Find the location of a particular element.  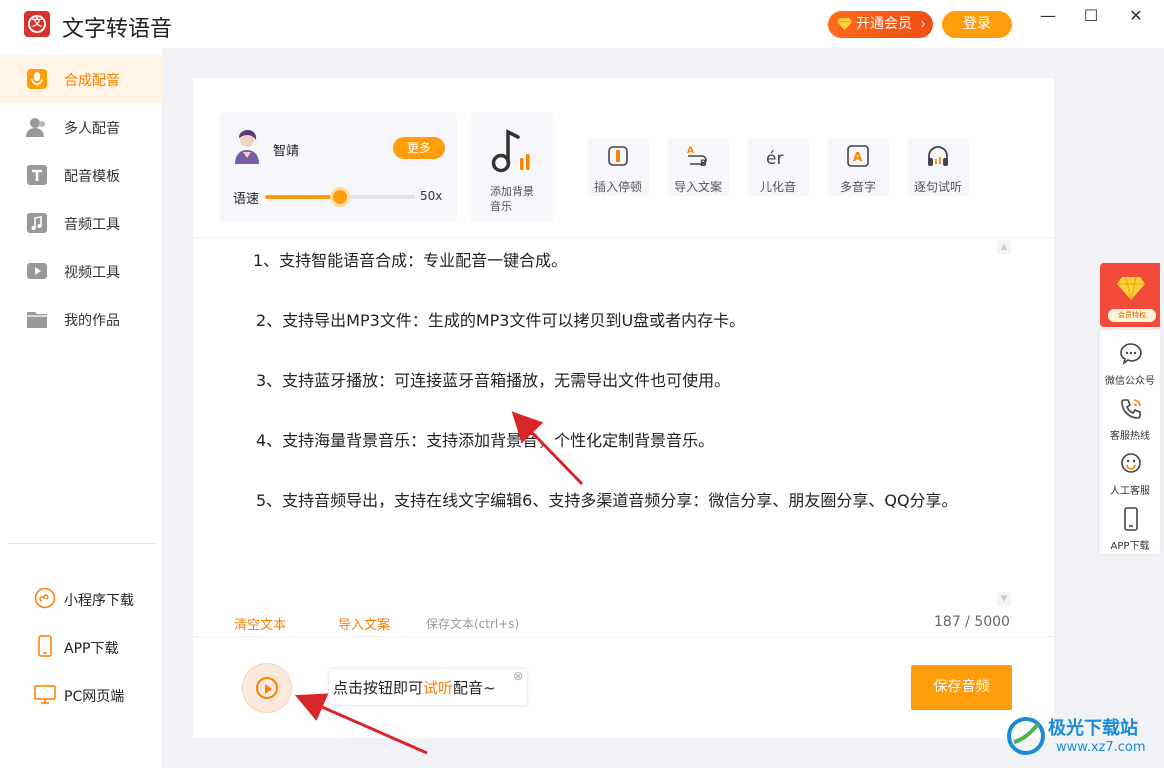

watermark-logo-icon is located at coordinates (1026, 736).